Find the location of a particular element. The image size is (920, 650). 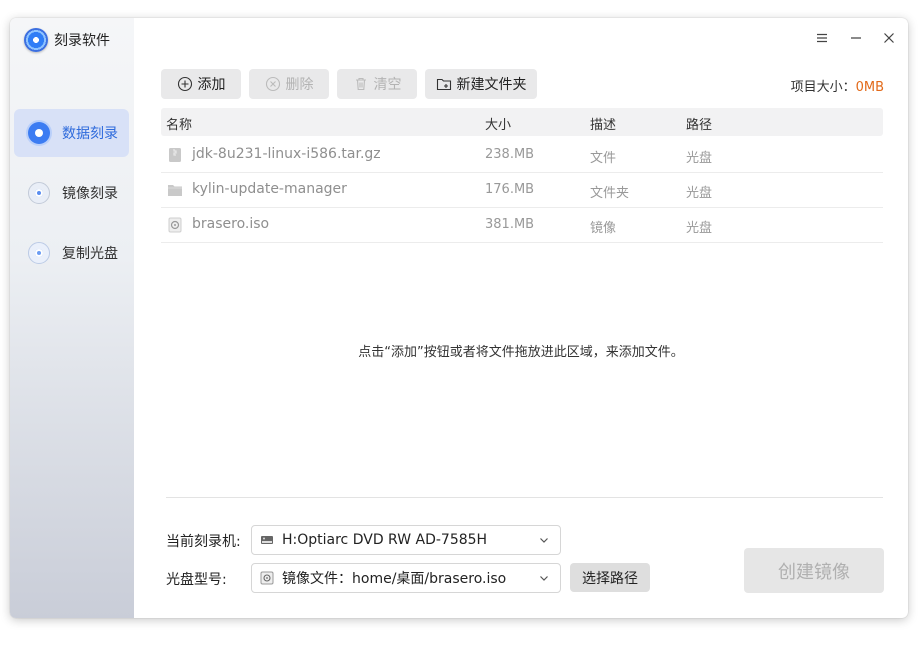

disc-type-select: 镜像文件：home/桌面/brasero.iso is located at coordinates (406, 578).